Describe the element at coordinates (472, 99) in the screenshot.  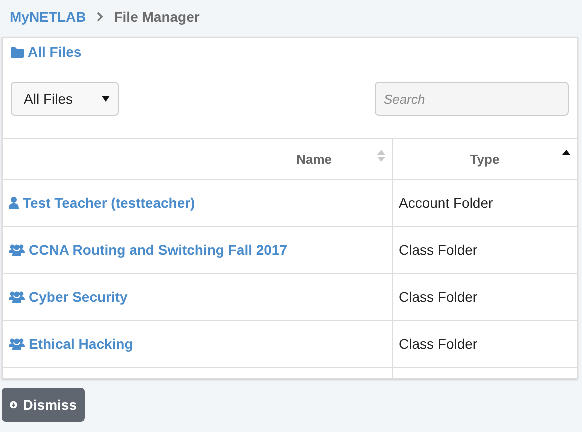
I see `search-field: Search` at that location.